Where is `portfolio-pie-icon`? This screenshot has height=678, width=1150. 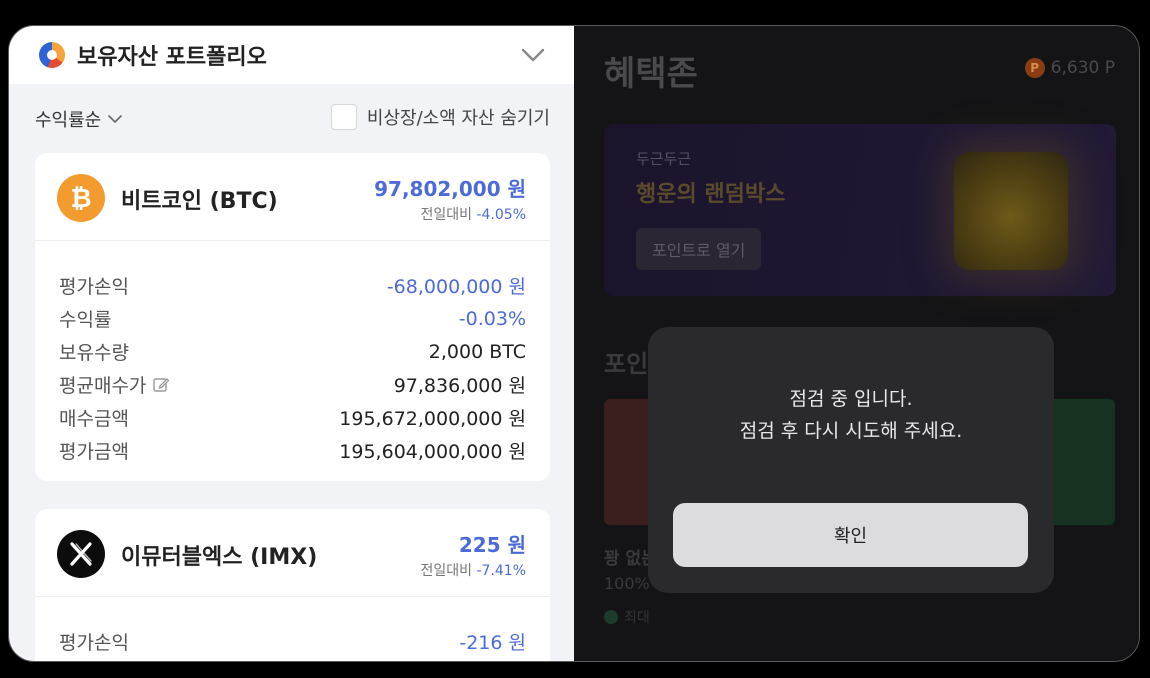 portfolio-pie-icon is located at coordinates (52, 55).